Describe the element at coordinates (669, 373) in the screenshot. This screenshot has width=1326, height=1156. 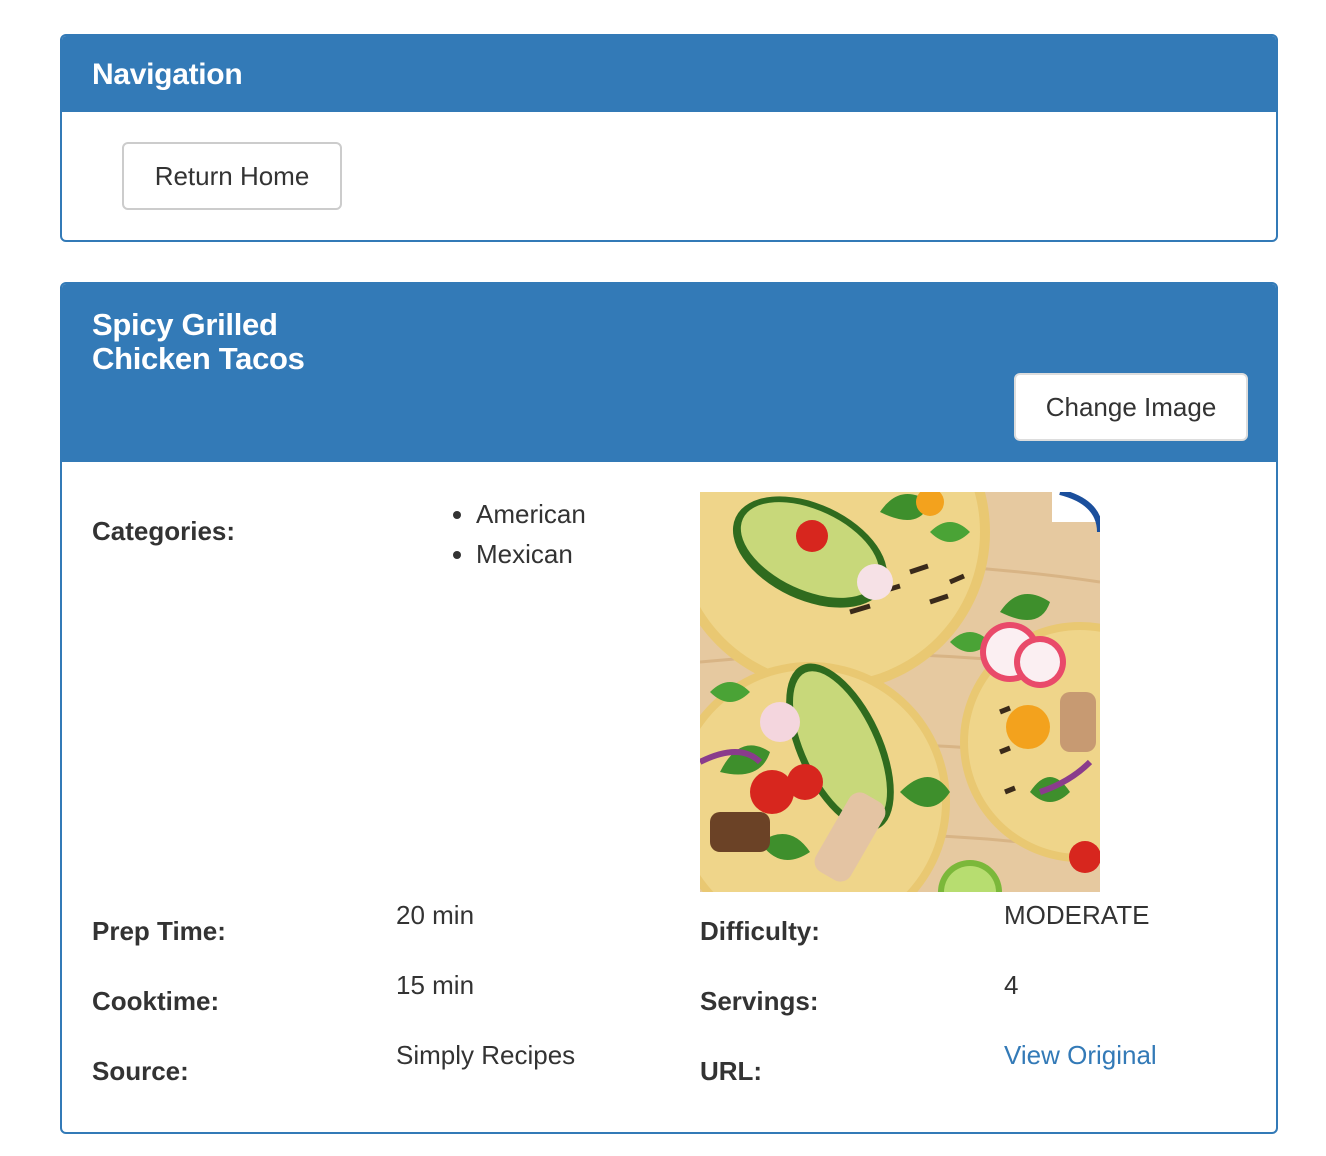
I see `recipe-panel-heading: Spicy Grilled Chicken Tacos Change Image` at that location.